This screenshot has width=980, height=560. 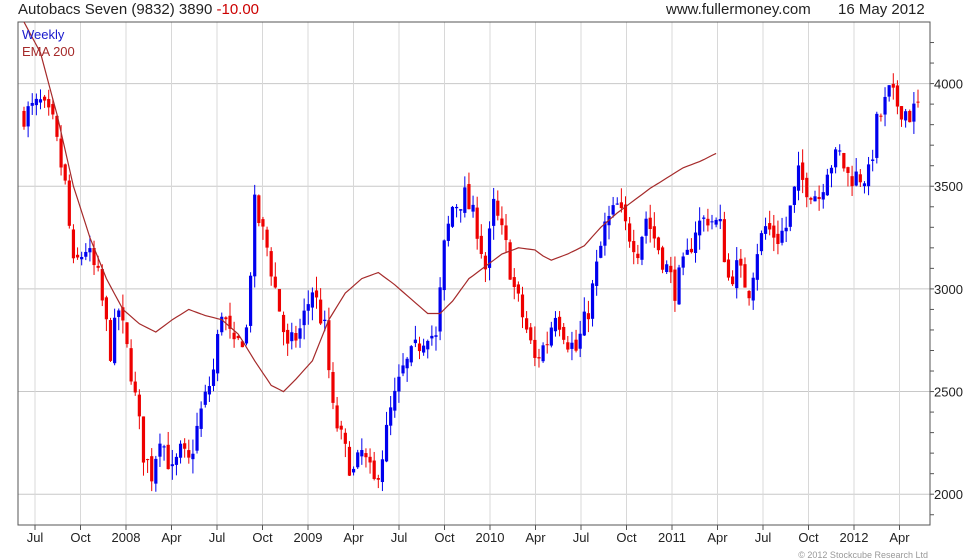 What do you see at coordinates (126, 537) in the screenshot?
I see `x-tick-label: 2008` at bounding box center [126, 537].